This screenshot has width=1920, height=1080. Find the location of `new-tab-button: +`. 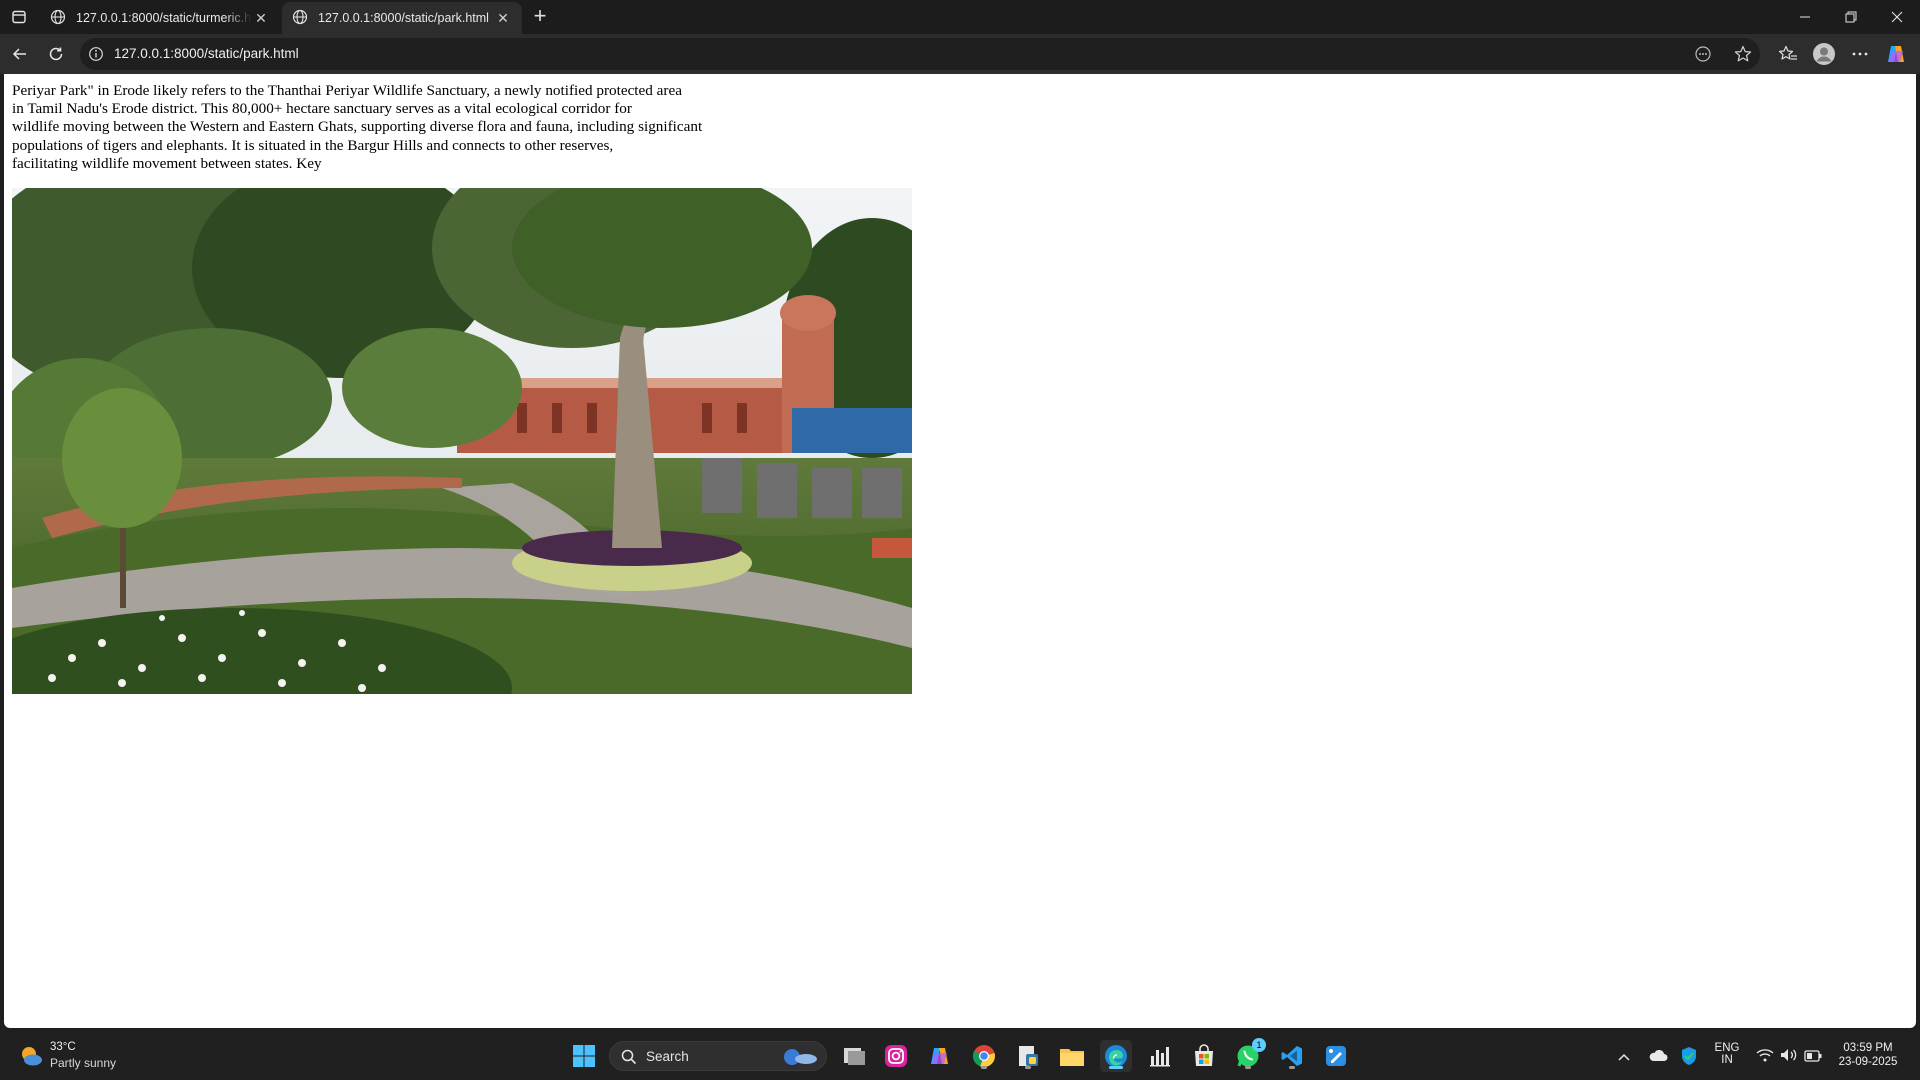

new-tab-button: + is located at coordinates (540, 17).